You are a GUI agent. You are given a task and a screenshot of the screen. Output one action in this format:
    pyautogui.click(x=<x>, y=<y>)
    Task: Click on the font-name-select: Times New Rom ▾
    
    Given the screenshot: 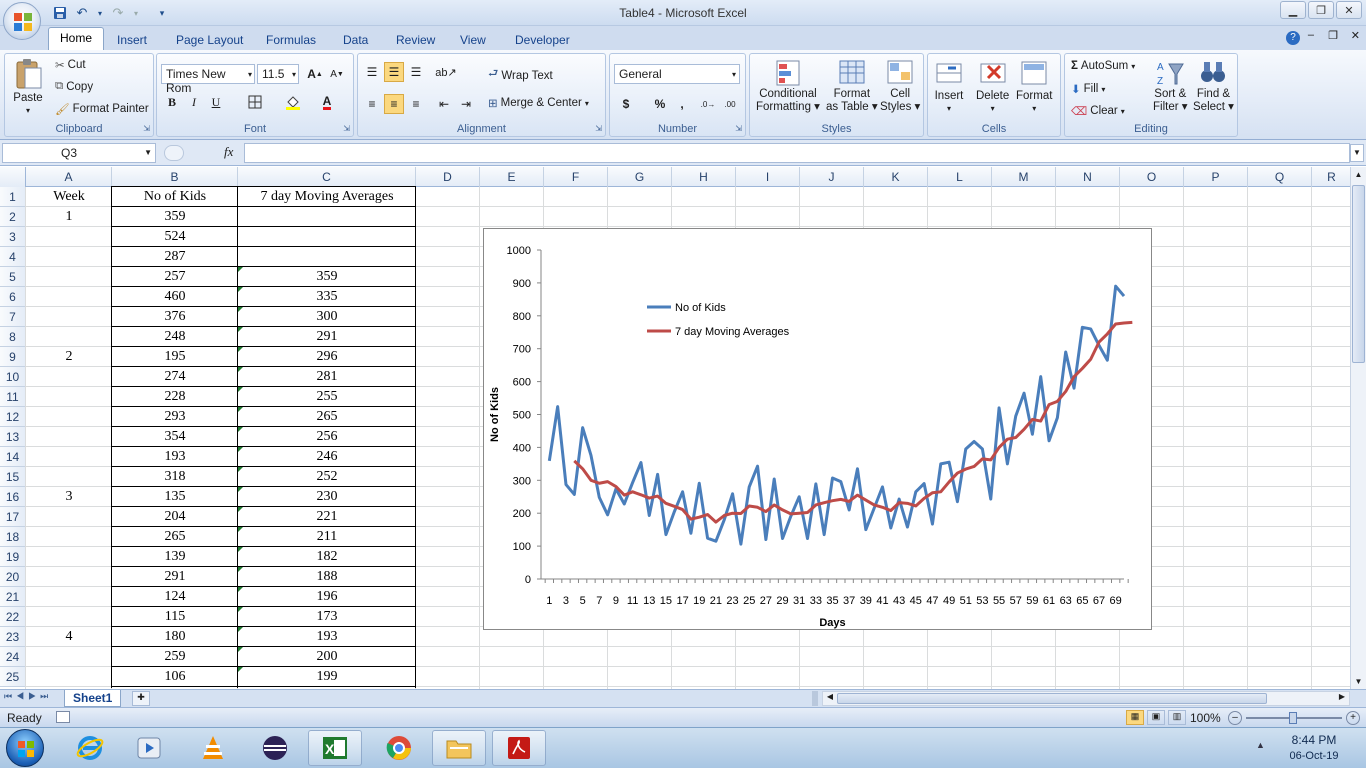 What is the action you would take?
    pyautogui.click(x=208, y=79)
    